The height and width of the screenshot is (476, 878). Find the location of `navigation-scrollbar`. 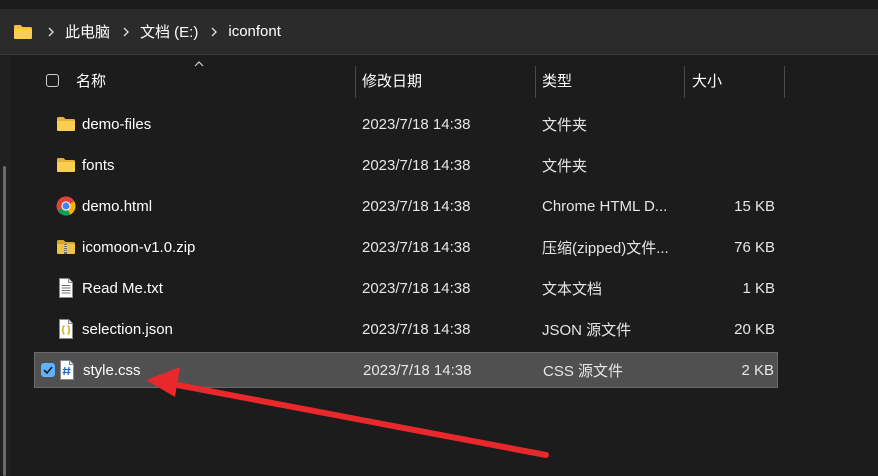

navigation-scrollbar is located at coordinates (4, 321).